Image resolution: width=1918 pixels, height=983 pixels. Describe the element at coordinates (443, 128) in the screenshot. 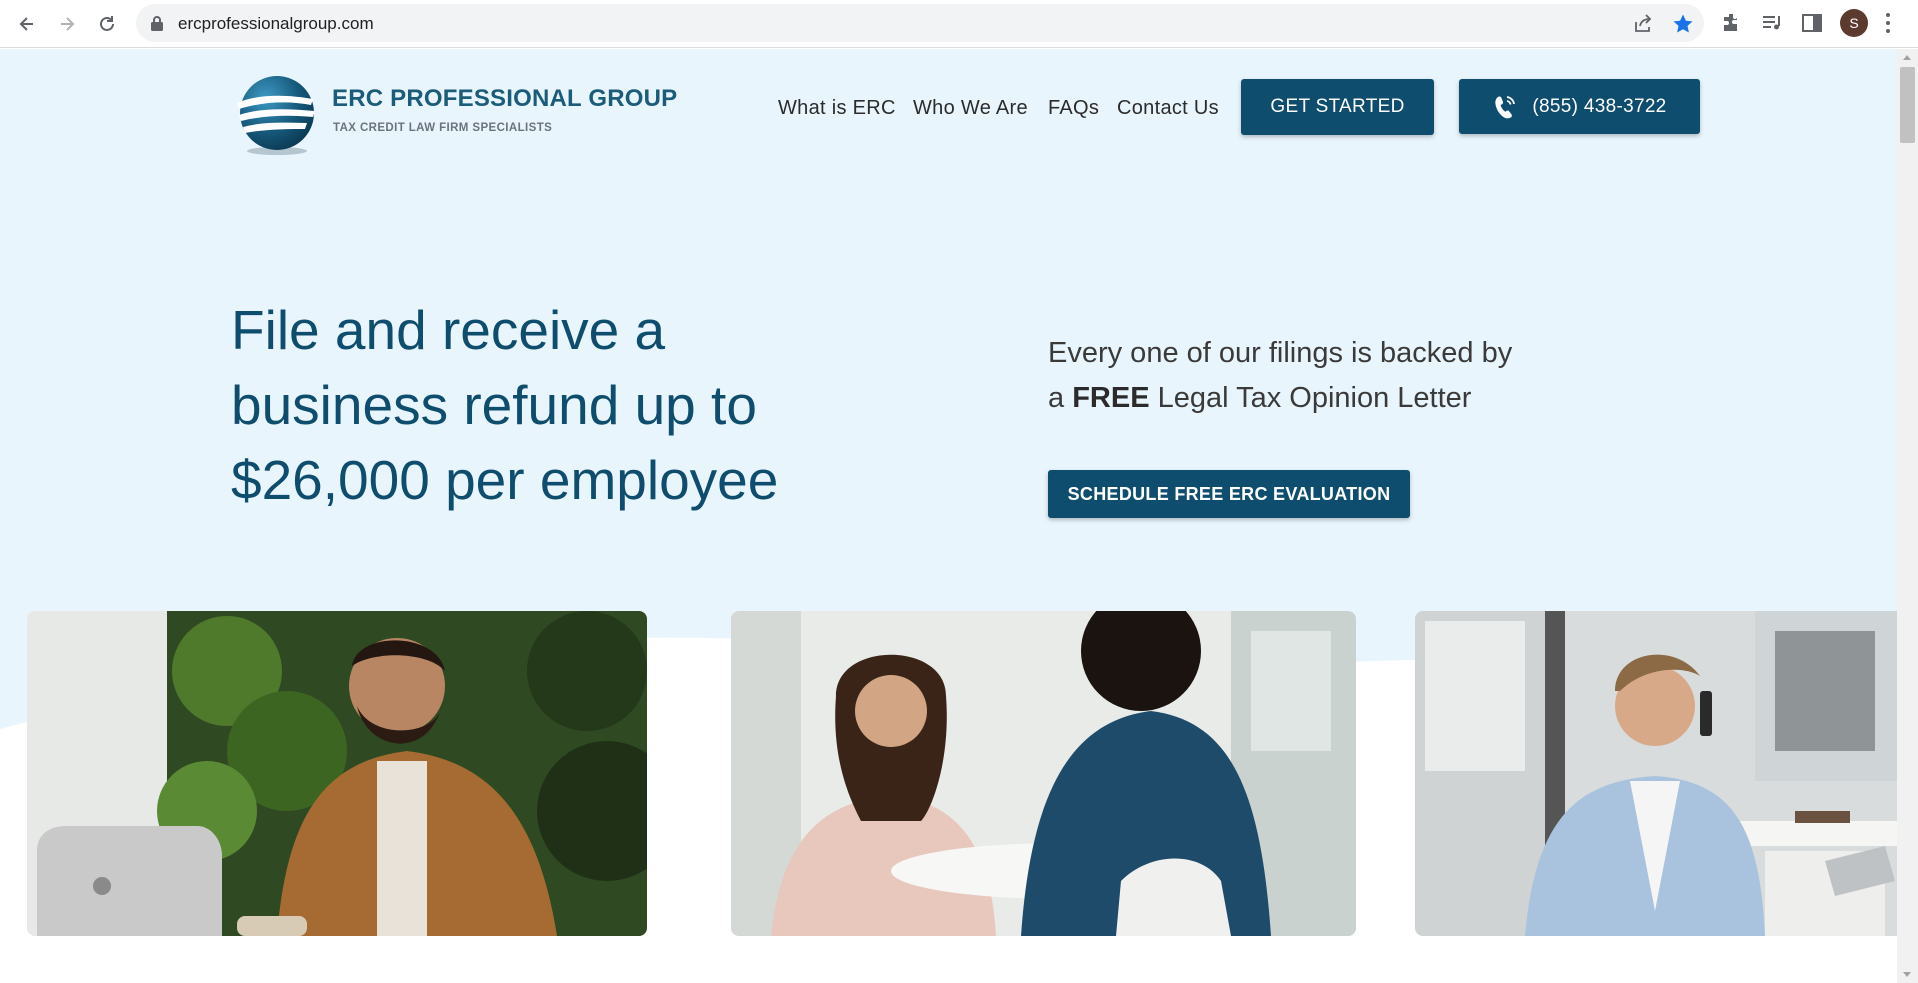

I see `logo-subtitle: TAX CREDIT LAW FIRM SPECIALISTS` at that location.